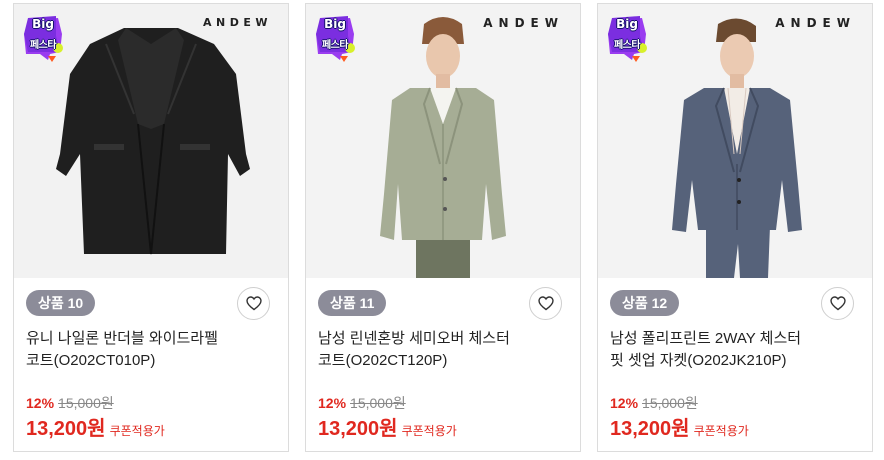  Describe the element at coordinates (645, 303) in the screenshot. I see `rank-badge: 상품 12` at that location.